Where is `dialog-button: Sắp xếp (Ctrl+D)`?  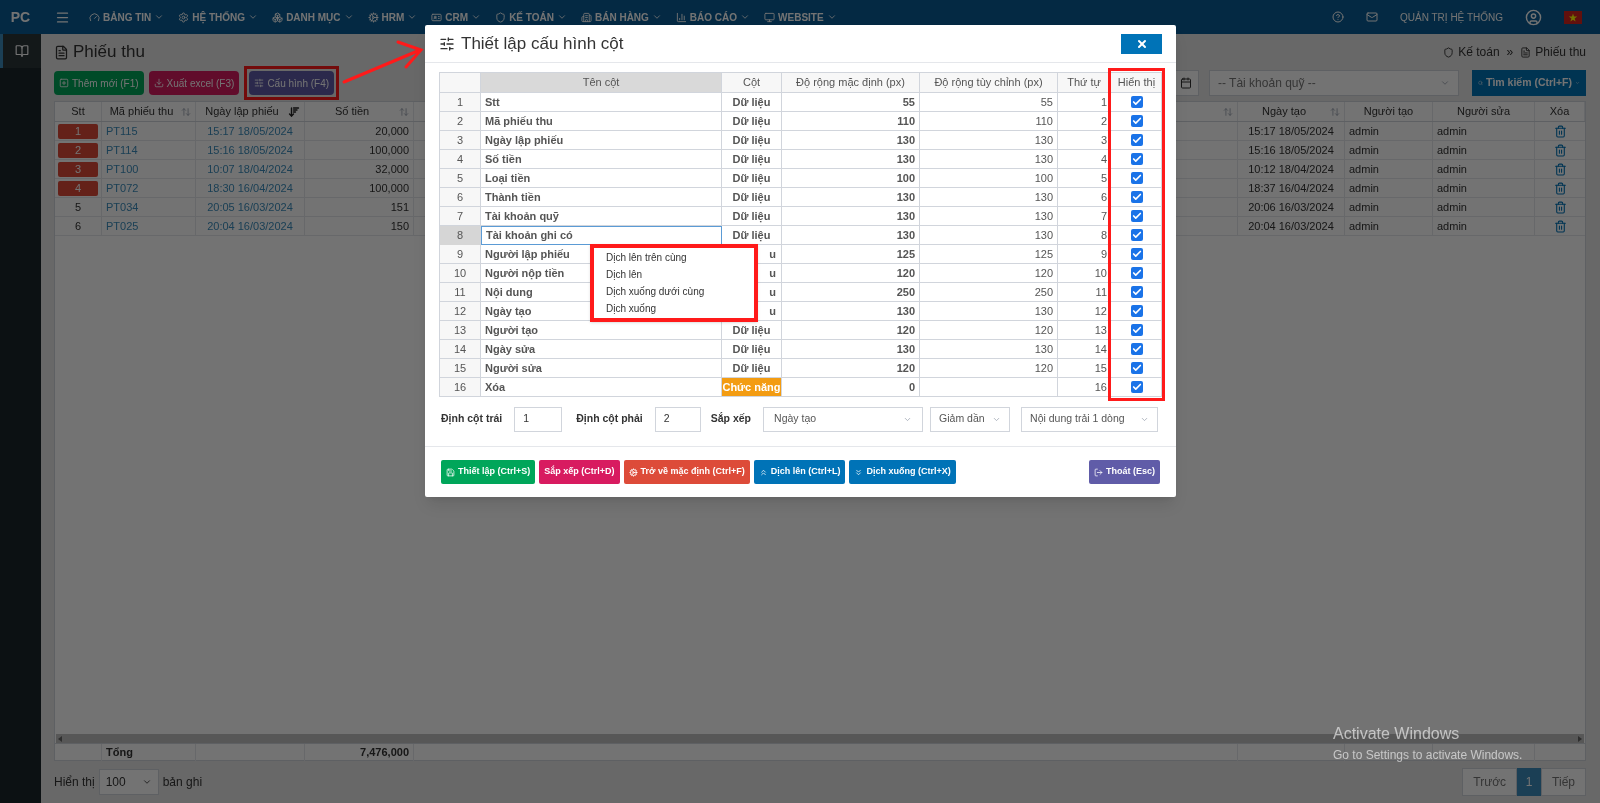 dialog-button: Sắp xếp (Ctrl+D) is located at coordinates (579, 472).